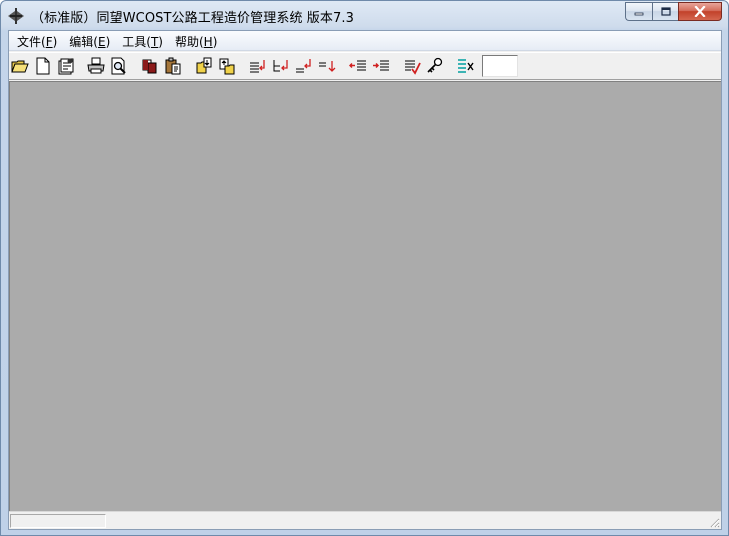 This screenshot has height=536, width=729. I want to click on open-button, so click(20, 66).